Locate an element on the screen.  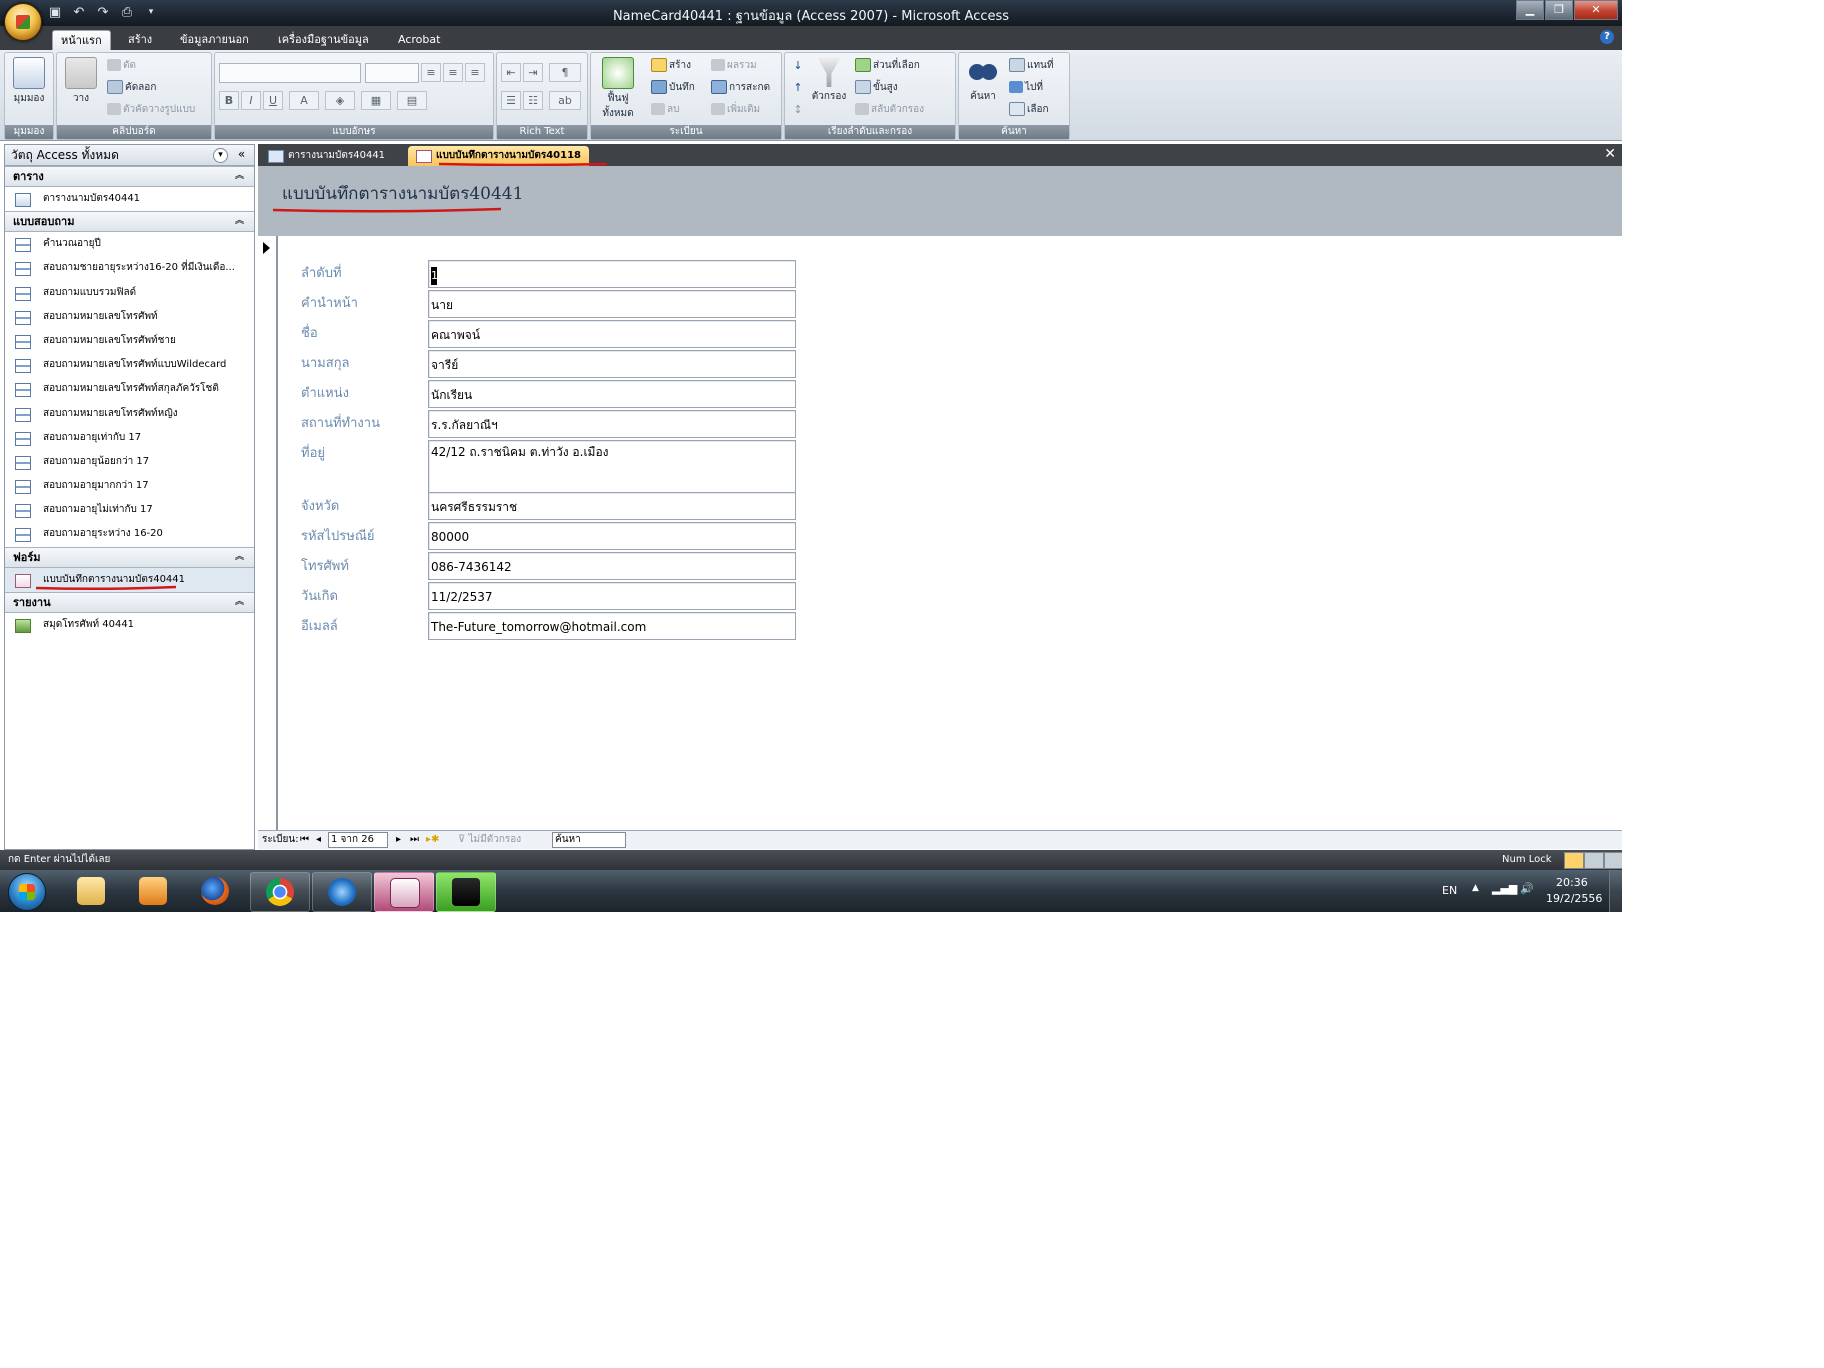
align-left-icon: ≡ is located at coordinates (431, 72).